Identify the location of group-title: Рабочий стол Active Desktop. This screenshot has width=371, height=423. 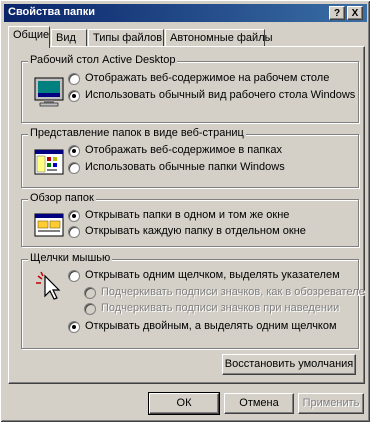
(103, 60).